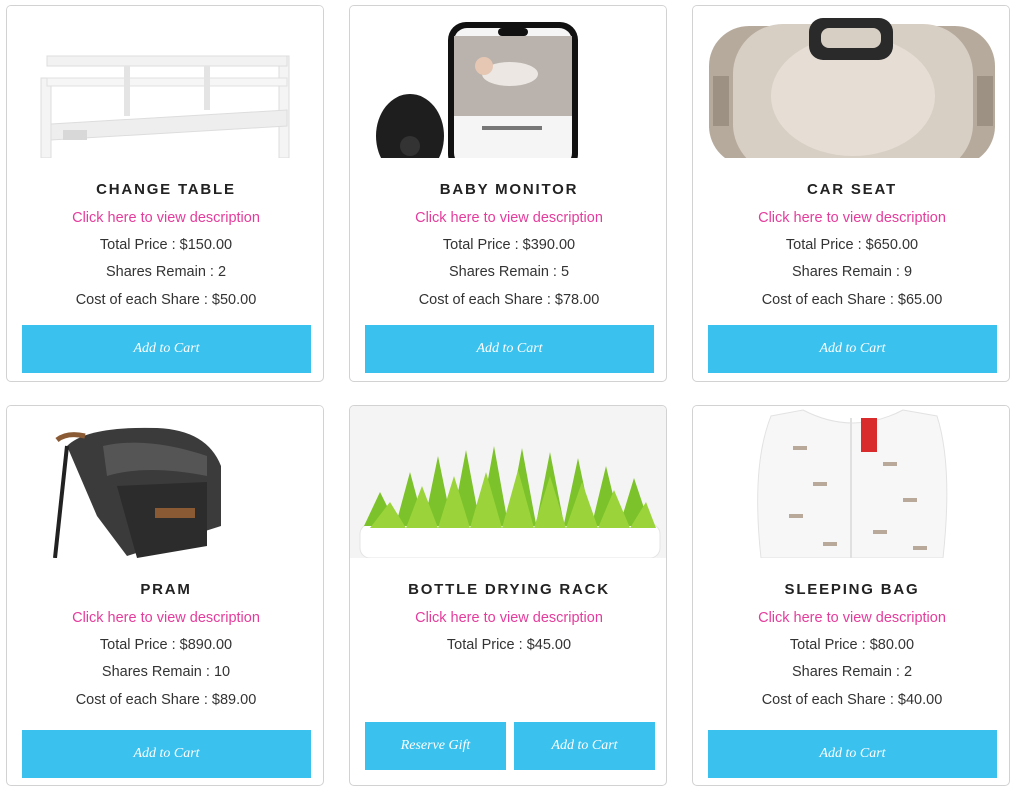 The image size is (1024, 796). What do you see at coordinates (166, 645) in the screenshot?
I see `total-price: Total Price : $890.00` at bounding box center [166, 645].